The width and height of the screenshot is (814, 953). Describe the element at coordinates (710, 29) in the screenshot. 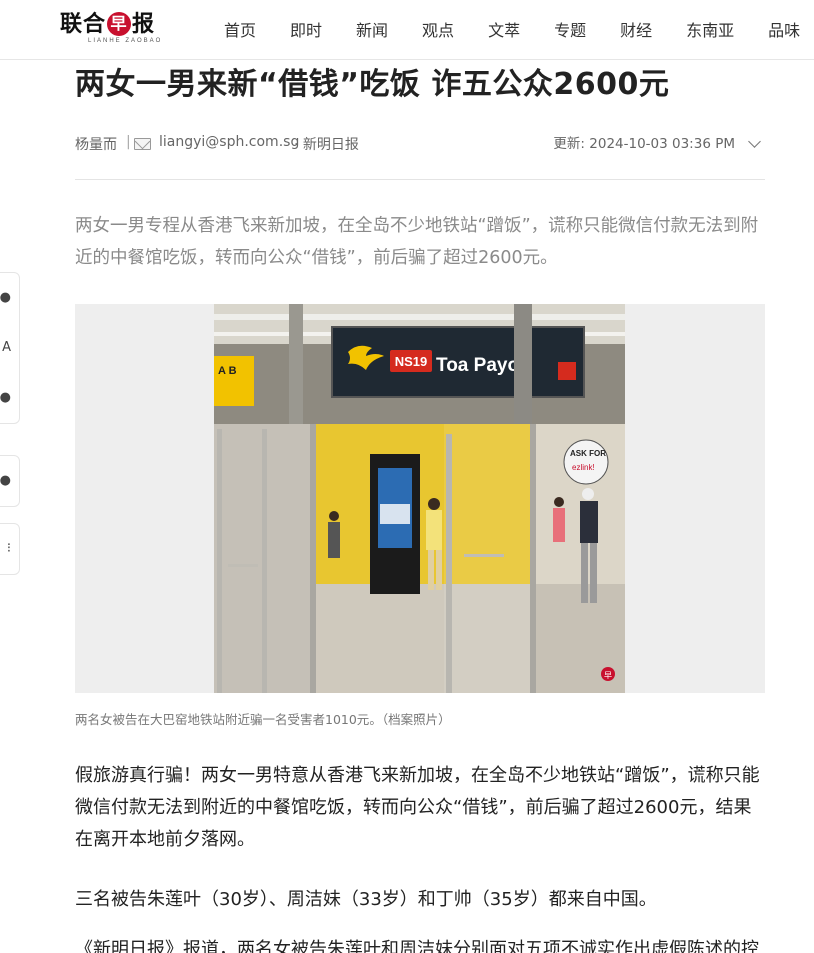

I see `nav-item-sea: 东南亚` at that location.